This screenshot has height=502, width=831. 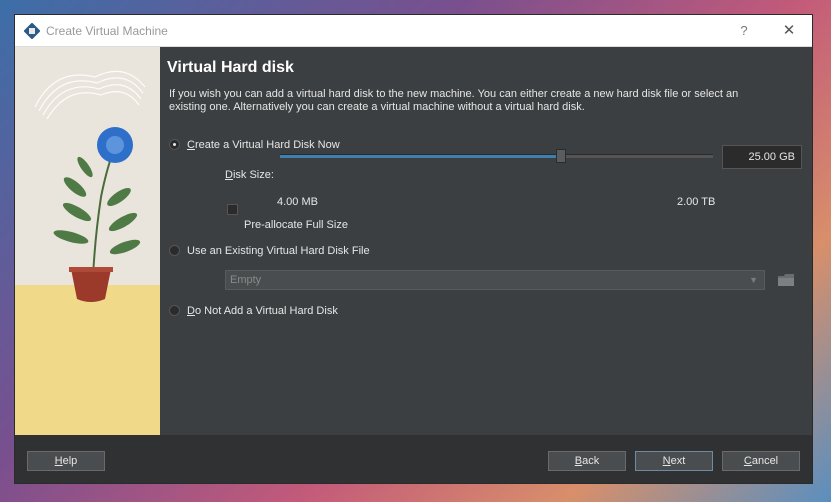 What do you see at coordinates (263, 145) in the screenshot?
I see `create-disk-label: Create a Virtual Hard Disk Now` at bounding box center [263, 145].